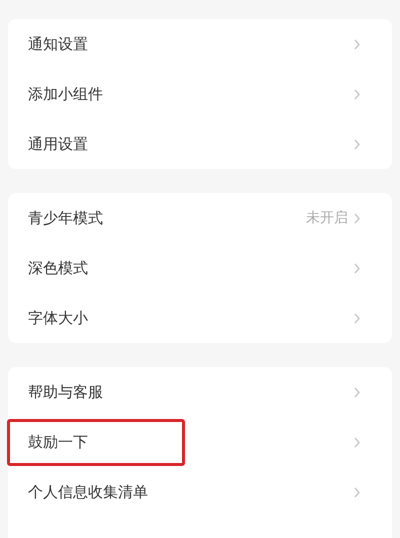  What do you see at coordinates (58, 44) in the screenshot?
I see `row-label: 通知设置` at bounding box center [58, 44].